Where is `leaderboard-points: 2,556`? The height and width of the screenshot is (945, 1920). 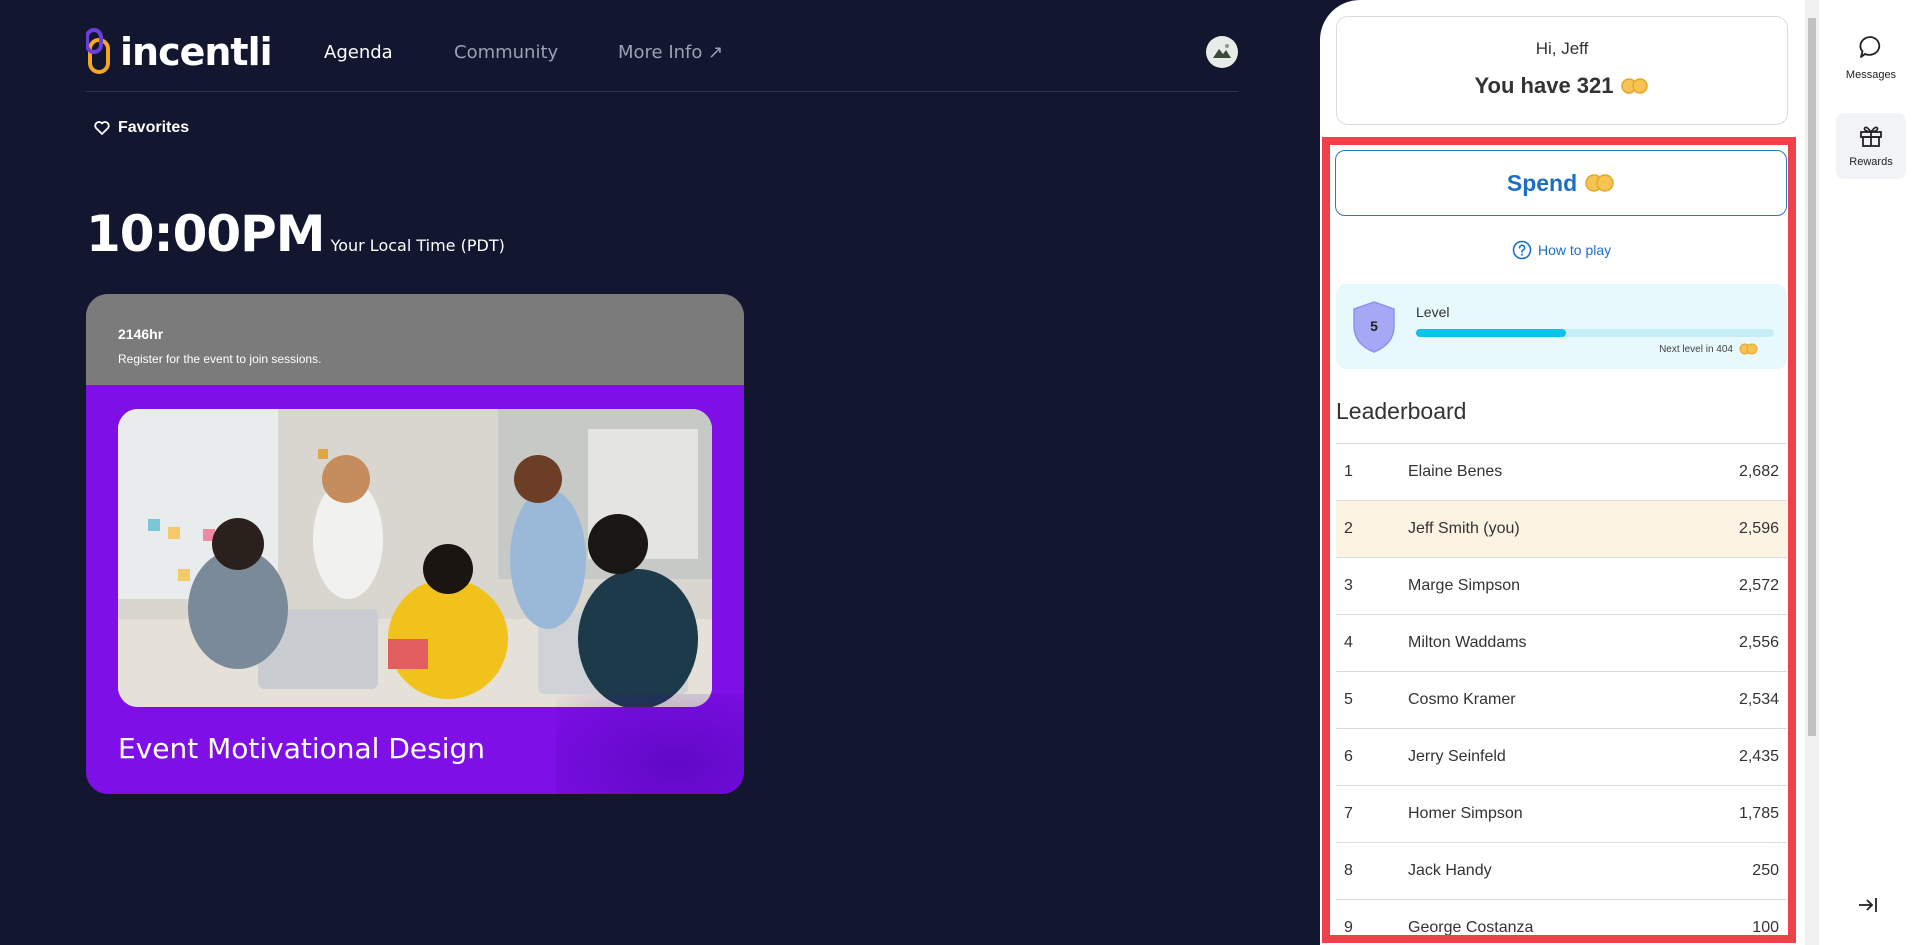
leaderboard-points: 2,556 is located at coordinates (1758, 642).